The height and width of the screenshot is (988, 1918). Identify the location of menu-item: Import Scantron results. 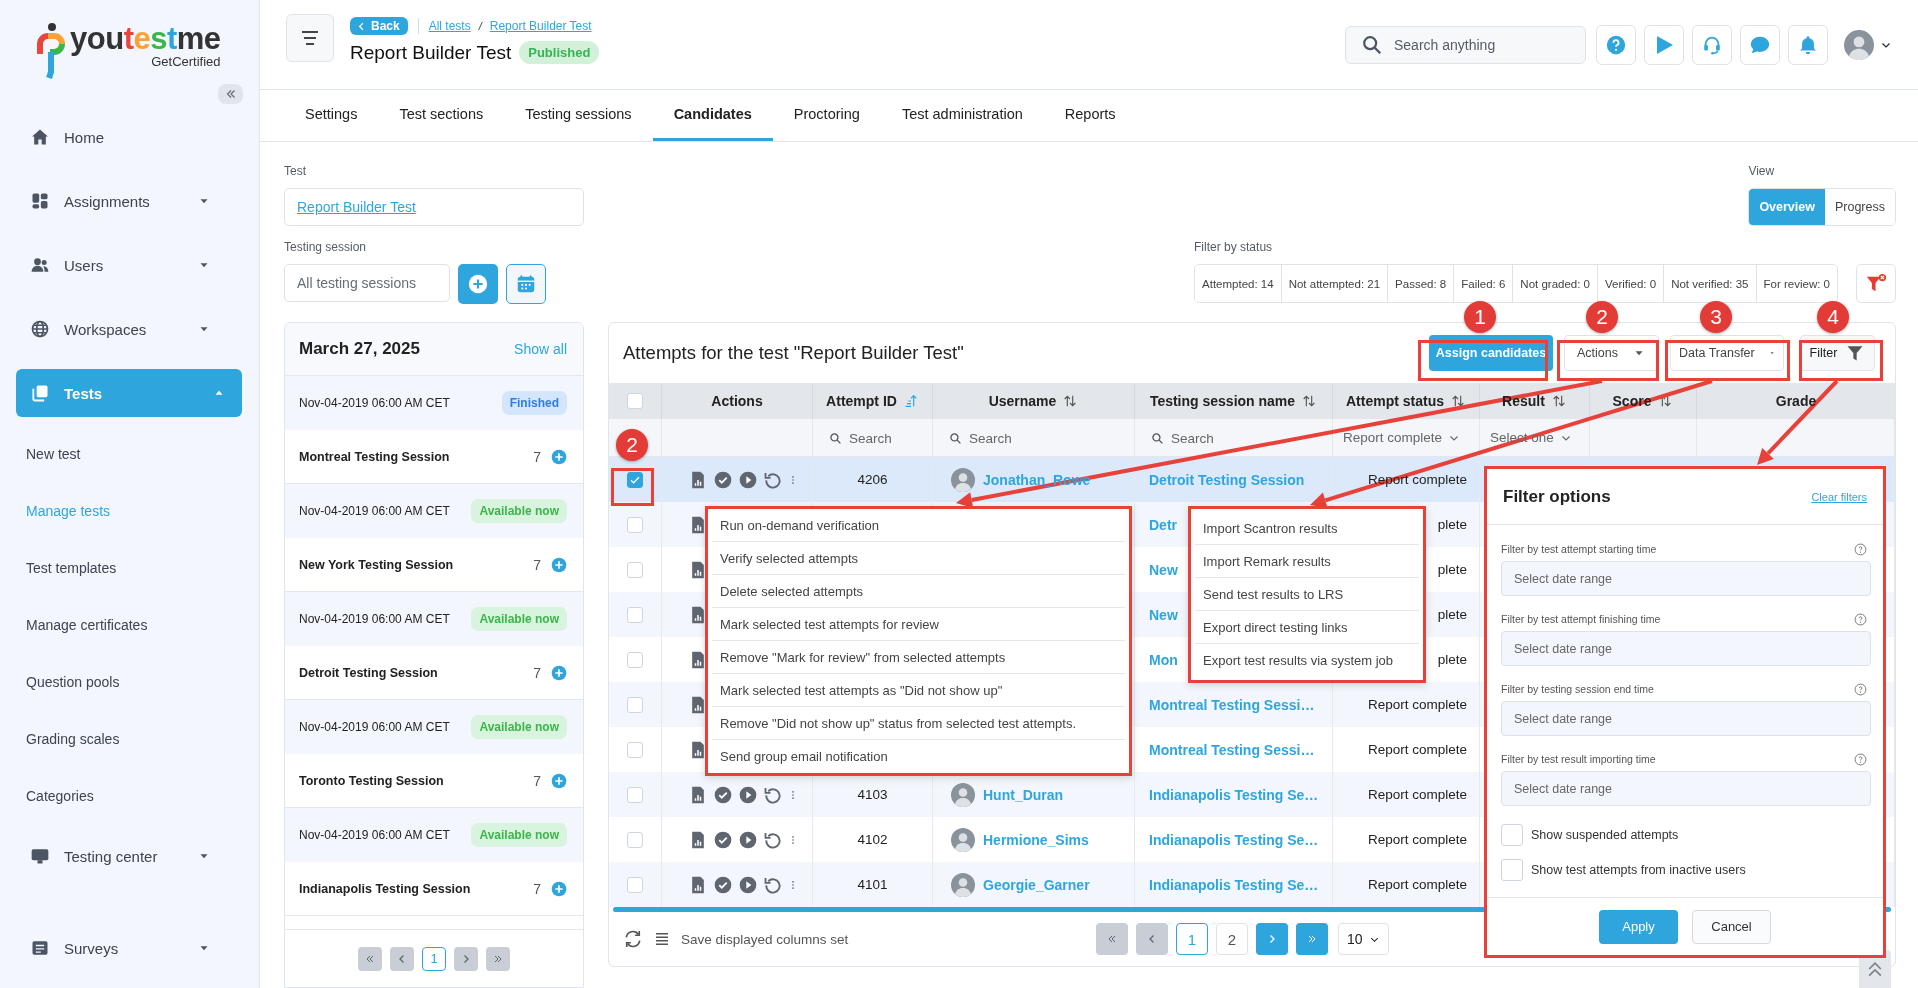
(1307, 528).